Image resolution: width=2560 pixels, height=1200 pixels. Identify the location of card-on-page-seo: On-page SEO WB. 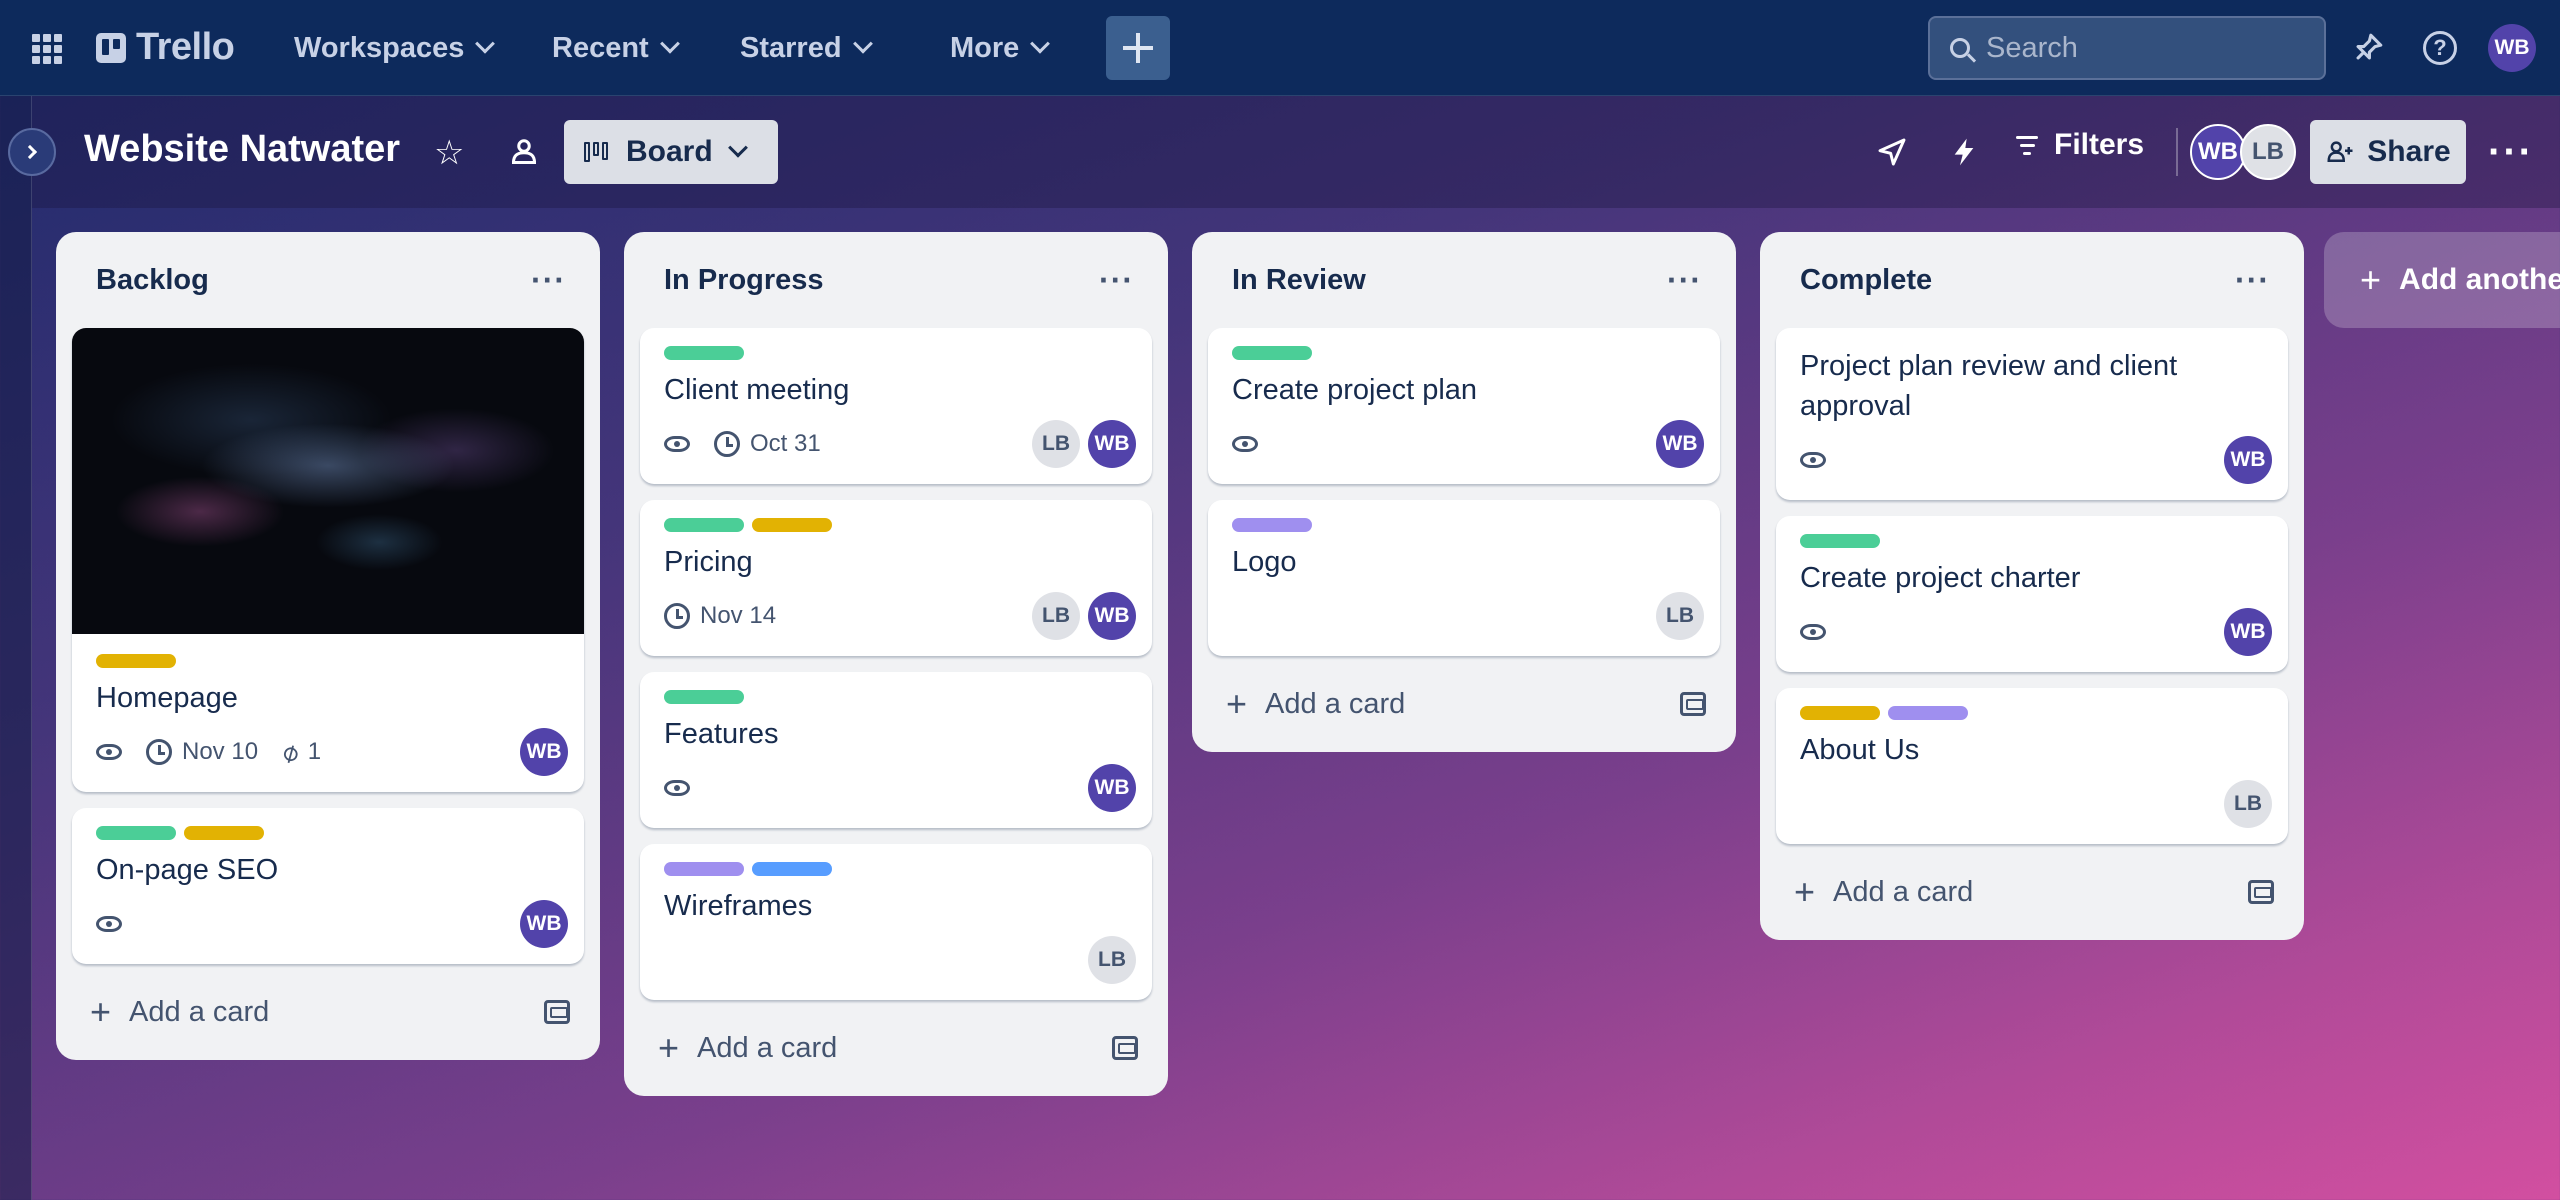
(328, 886).